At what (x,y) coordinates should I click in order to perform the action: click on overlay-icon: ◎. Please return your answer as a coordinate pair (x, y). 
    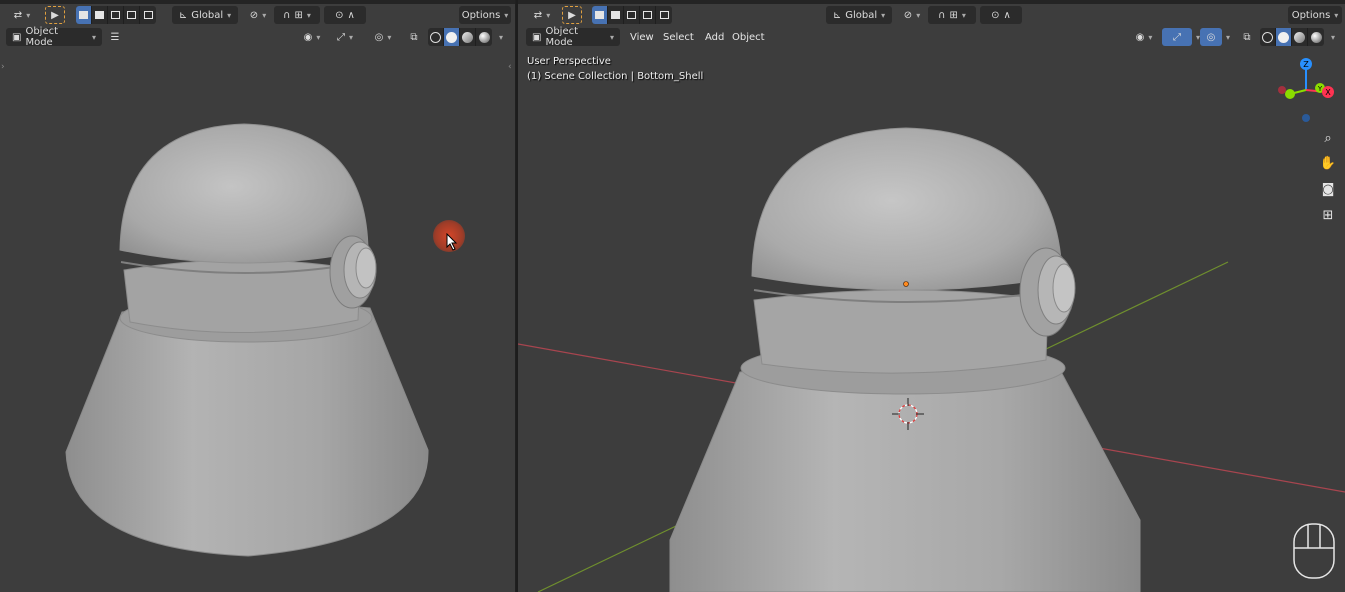
    Looking at the image, I should click on (1211, 37).